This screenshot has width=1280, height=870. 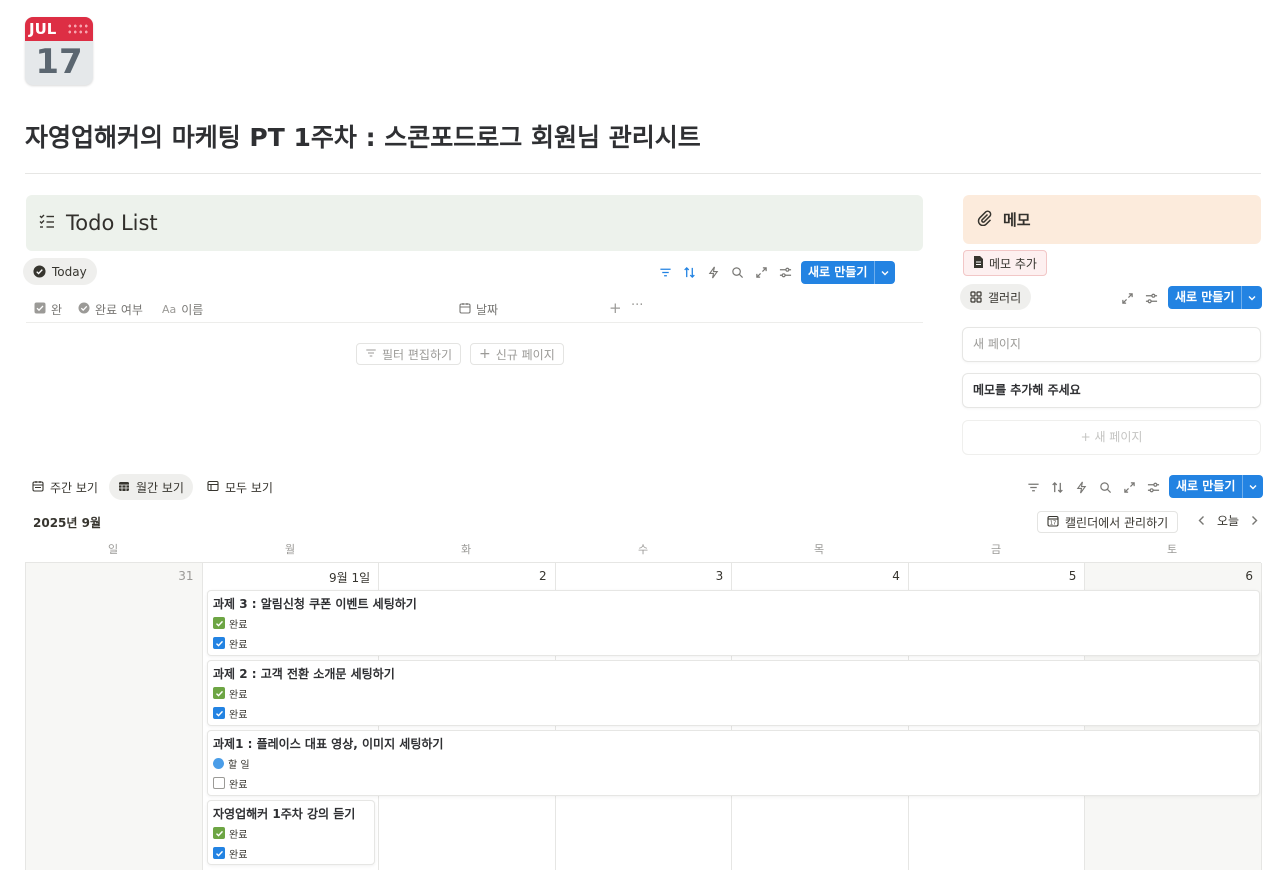 I want to click on checkbox-empty-icon, so click(x=219, y=783).